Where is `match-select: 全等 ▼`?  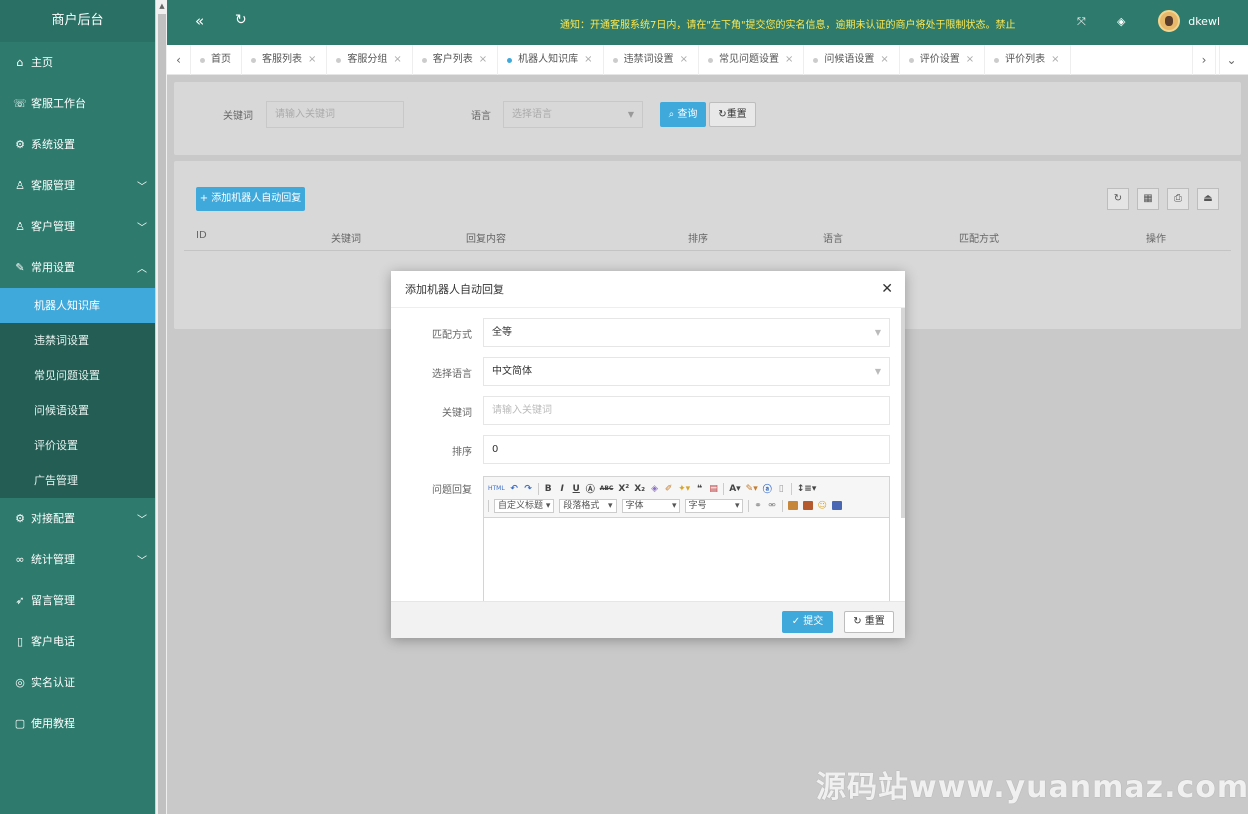
match-select: 全等 ▼ is located at coordinates (686, 332).